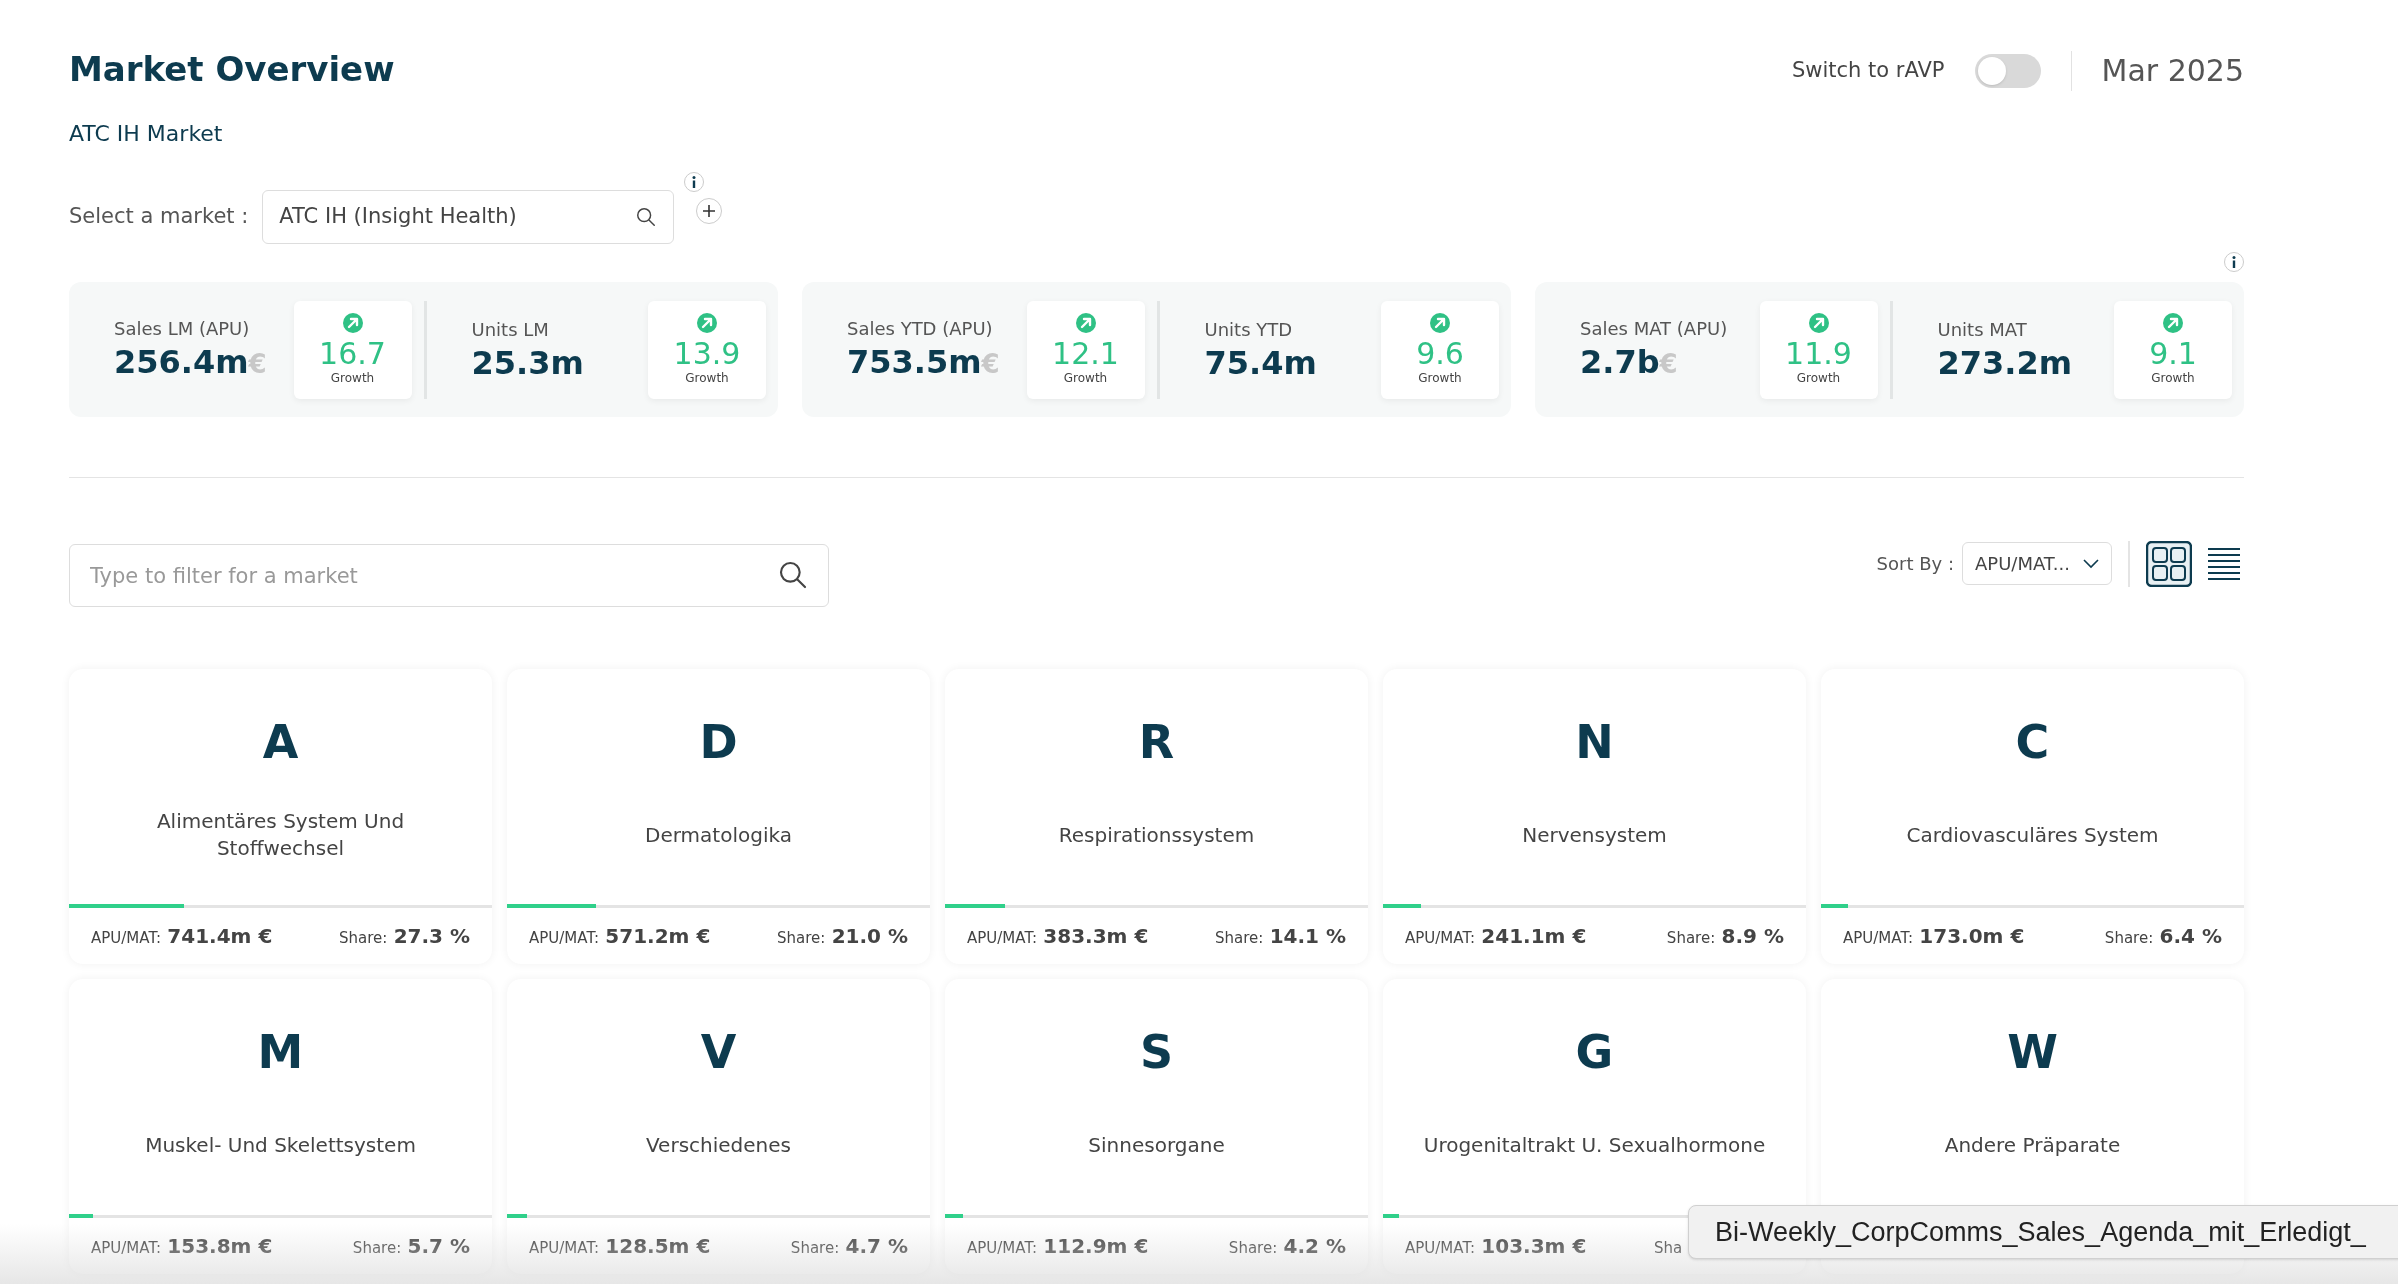  I want to click on apu-mat-value: APU/MAT: 241.1m €, so click(1496, 936).